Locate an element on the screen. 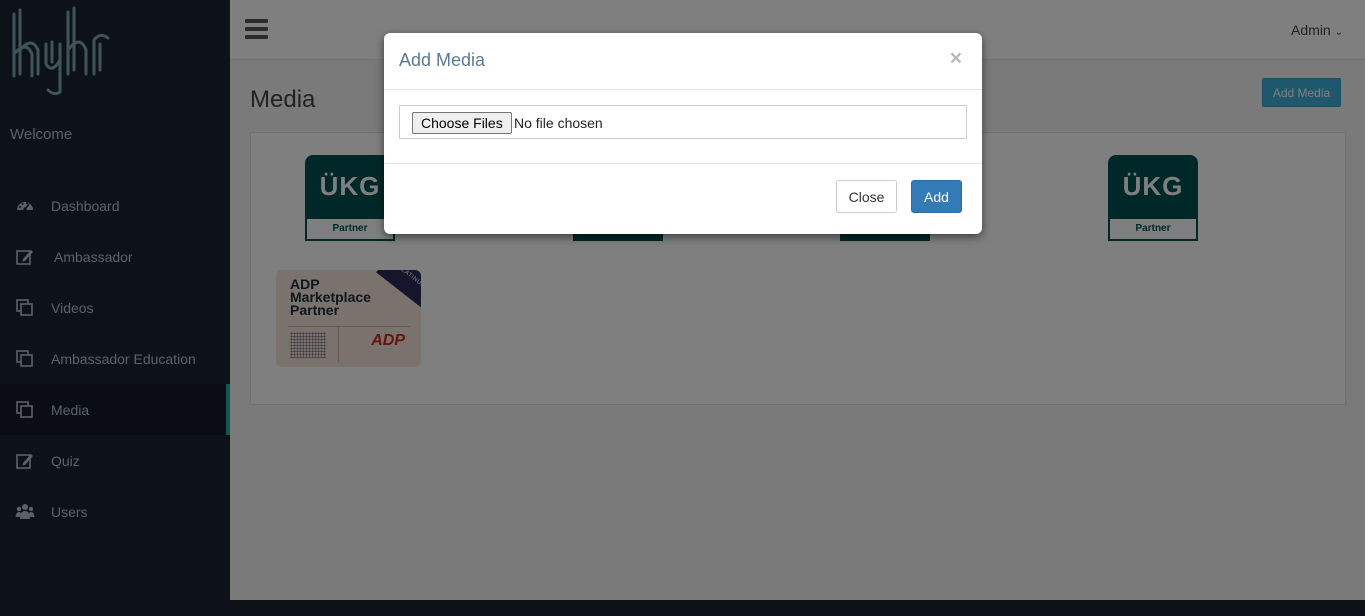 The image size is (1365, 616). modal-body: Choose Files No file chosen is located at coordinates (683, 127).